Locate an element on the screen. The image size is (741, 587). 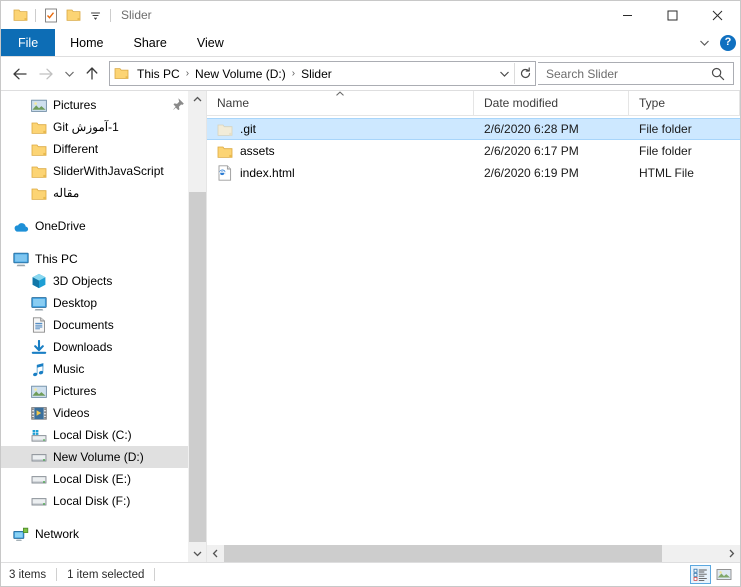
sidebar-item-this-pc: This PC is located at coordinates (103, 259).